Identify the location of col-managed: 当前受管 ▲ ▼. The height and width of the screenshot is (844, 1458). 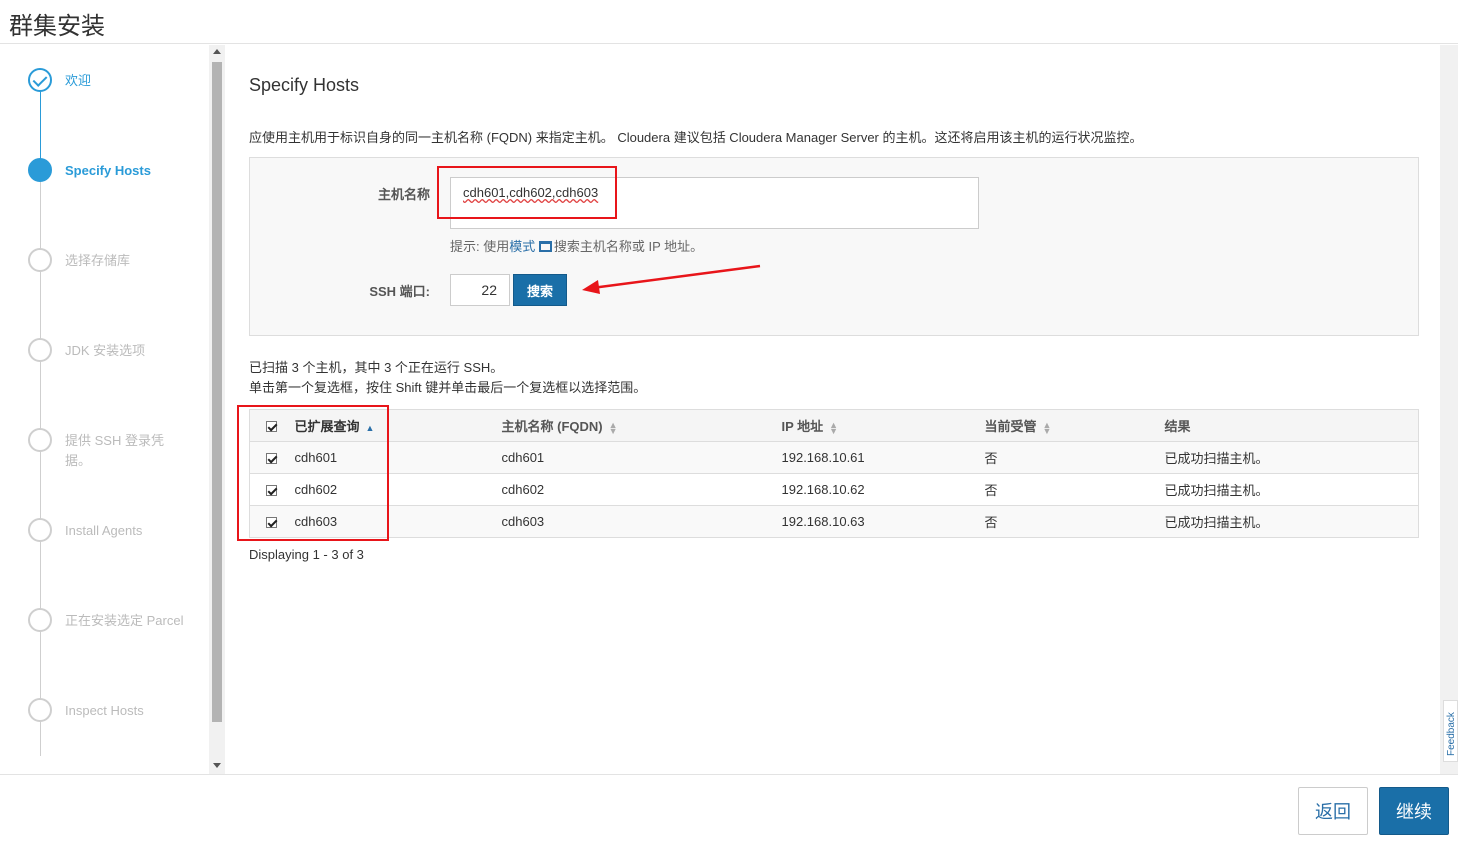
(1074, 425).